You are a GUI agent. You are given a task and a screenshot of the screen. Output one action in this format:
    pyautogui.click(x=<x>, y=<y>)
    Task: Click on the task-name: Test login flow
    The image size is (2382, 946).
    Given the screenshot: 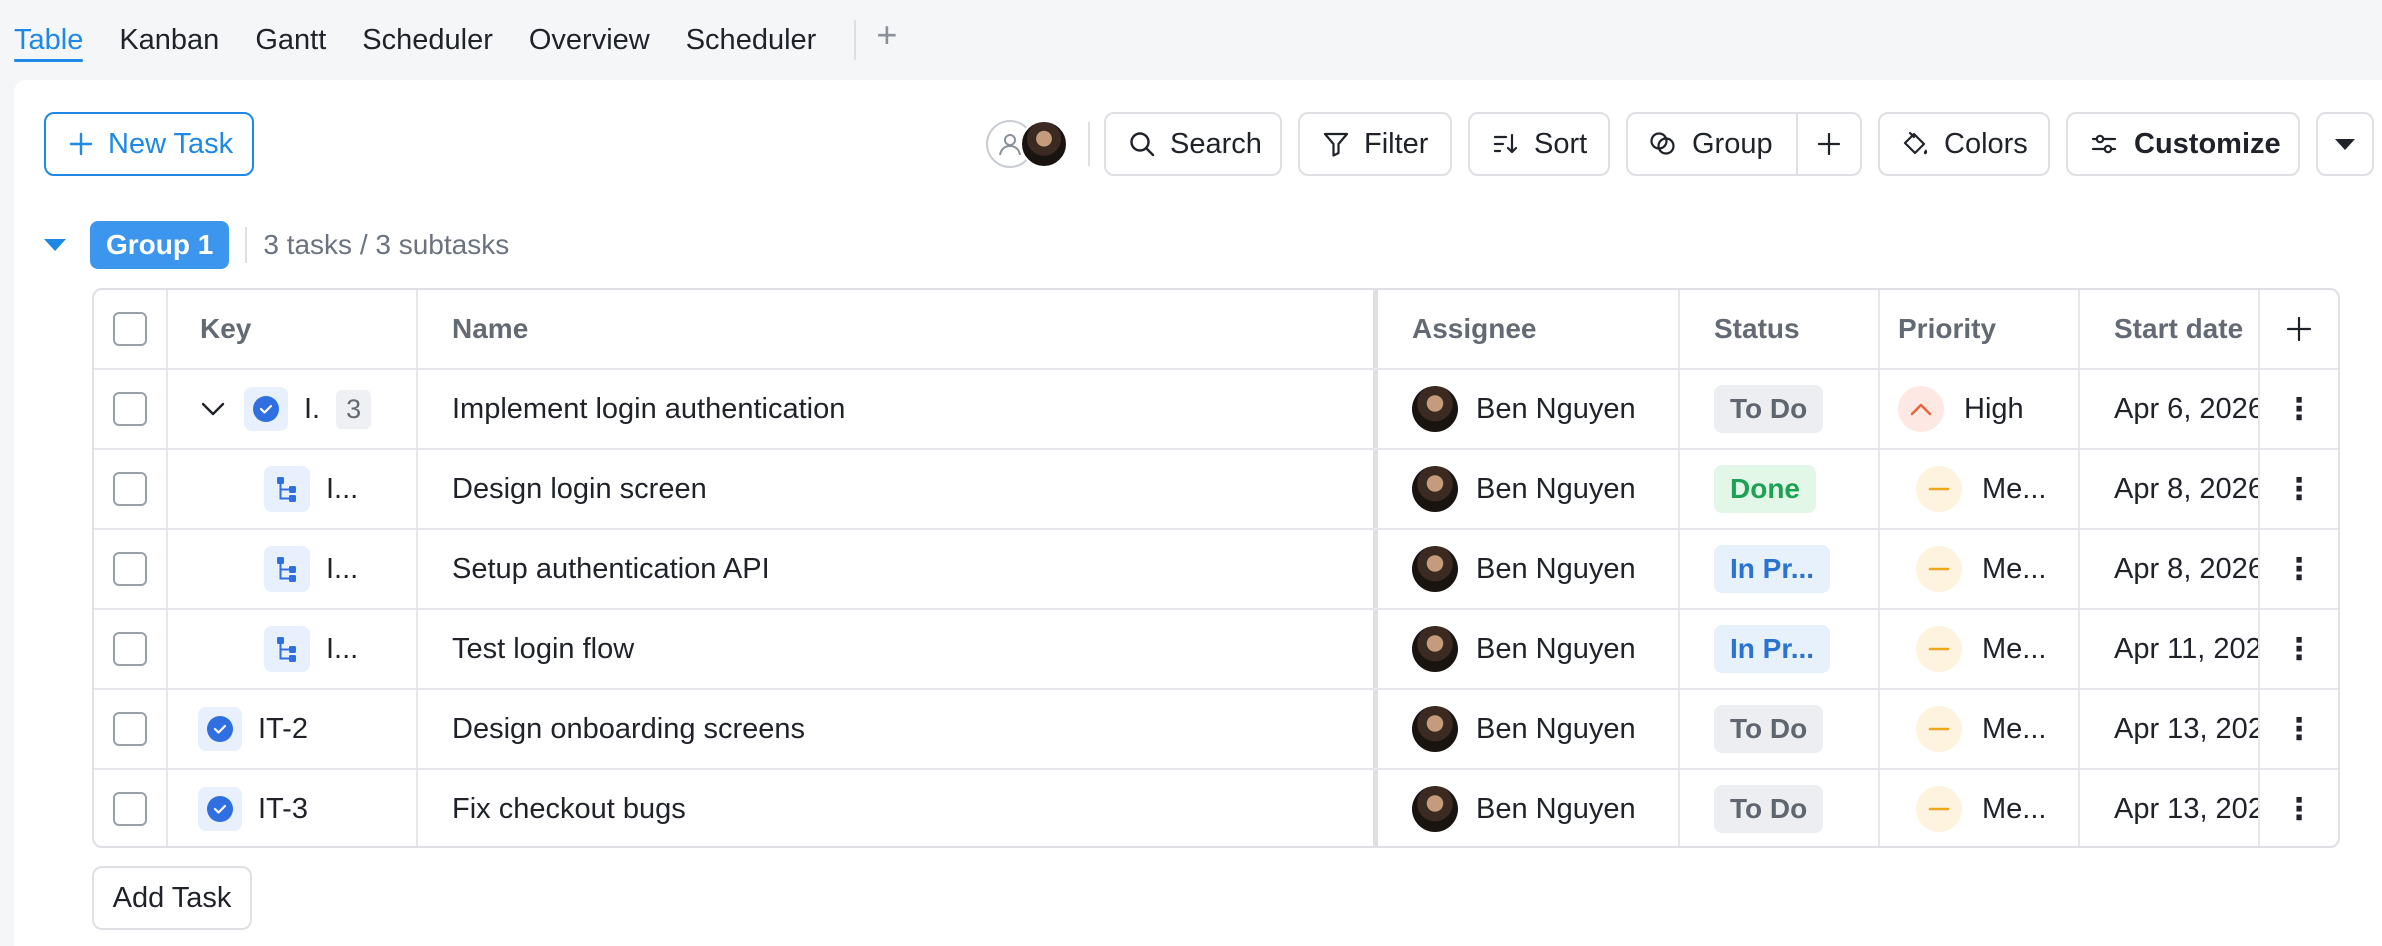 What is the action you would take?
    pyautogui.click(x=898, y=649)
    